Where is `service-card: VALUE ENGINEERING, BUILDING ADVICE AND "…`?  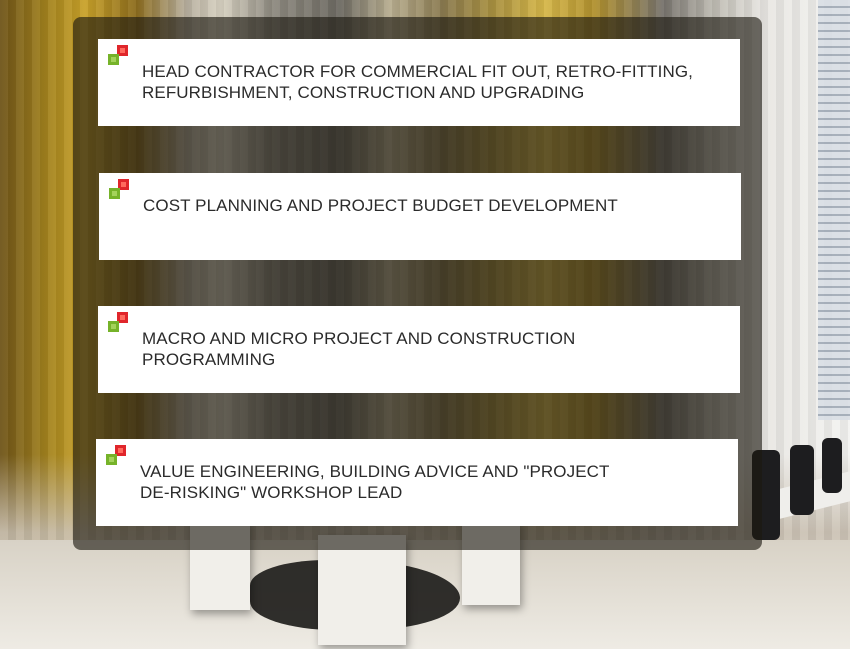 service-card: VALUE ENGINEERING, BUILDING ADVICE AND "… is located at coordinates (417, 482).